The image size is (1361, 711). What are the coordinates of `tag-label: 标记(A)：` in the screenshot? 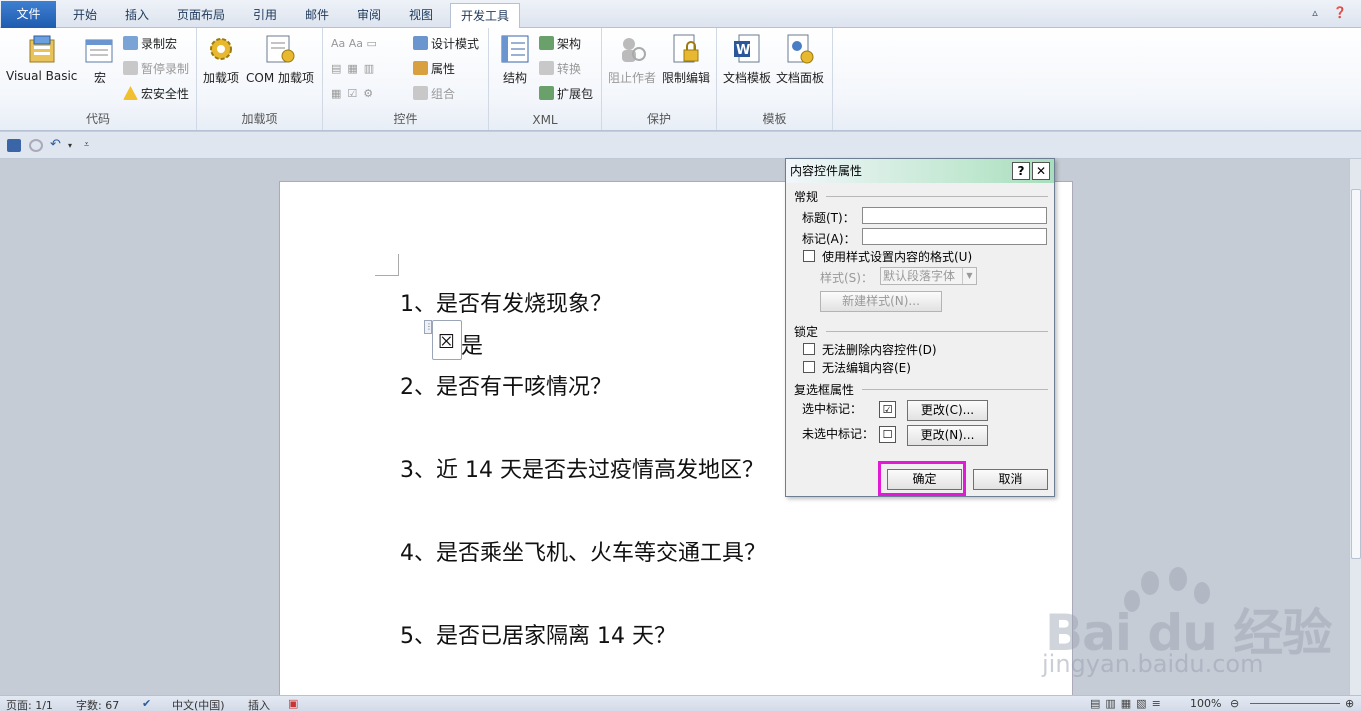 It's located at (829, 239).